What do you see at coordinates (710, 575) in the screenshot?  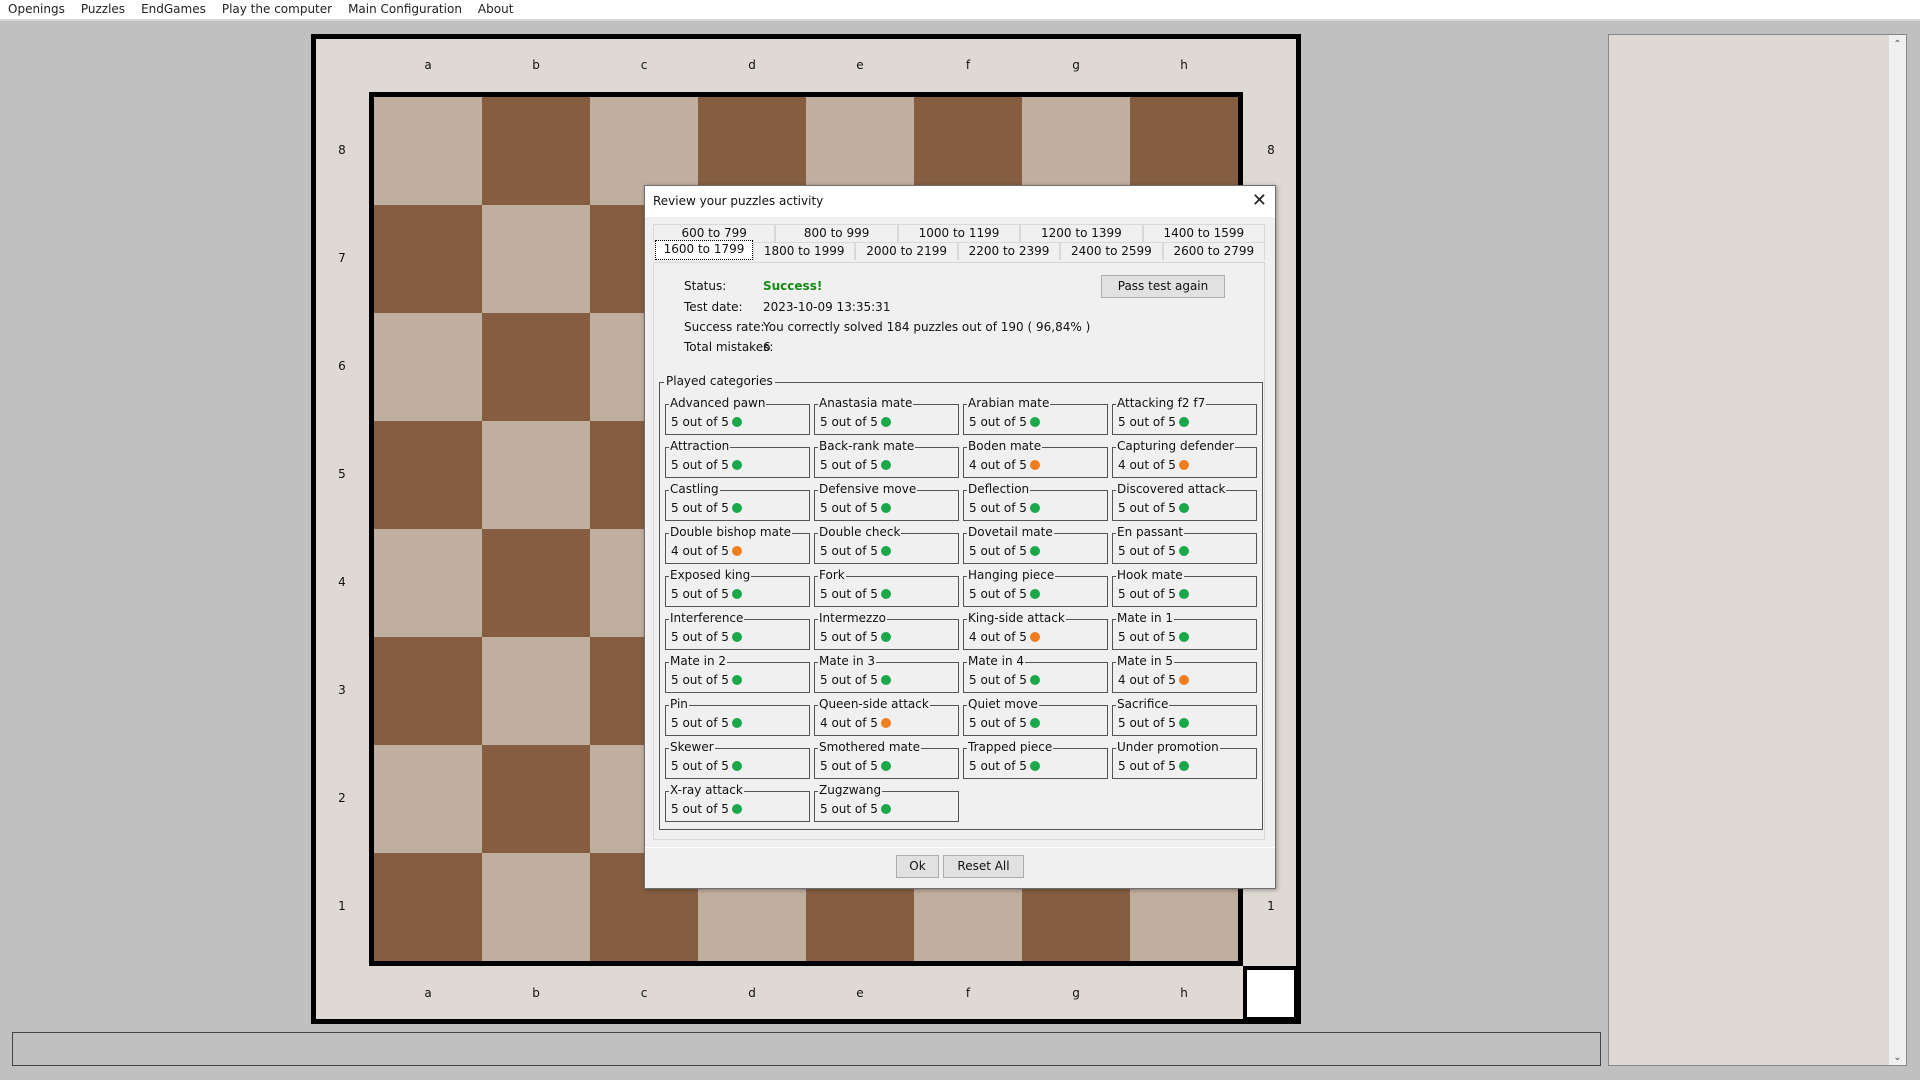 I see `category-name: Exposed king` at bounding box center [710, 575].